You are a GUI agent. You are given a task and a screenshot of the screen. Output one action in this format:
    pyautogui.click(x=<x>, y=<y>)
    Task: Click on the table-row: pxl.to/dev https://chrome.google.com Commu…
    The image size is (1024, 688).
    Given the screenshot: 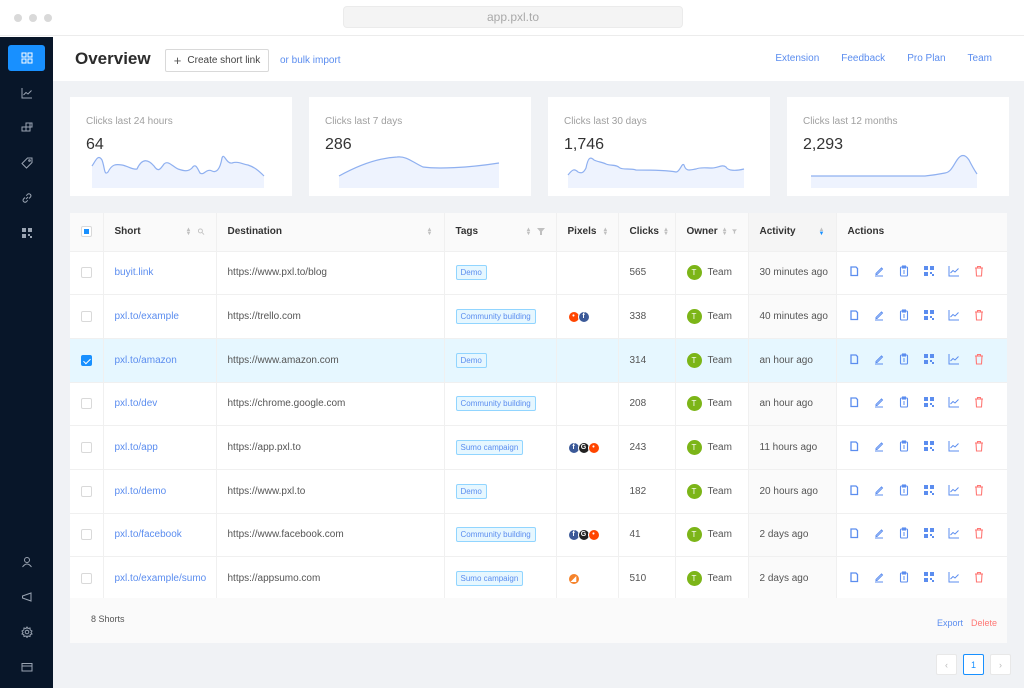 What is the action you would take?
    pyautogui.click(x=538, y=404)
    